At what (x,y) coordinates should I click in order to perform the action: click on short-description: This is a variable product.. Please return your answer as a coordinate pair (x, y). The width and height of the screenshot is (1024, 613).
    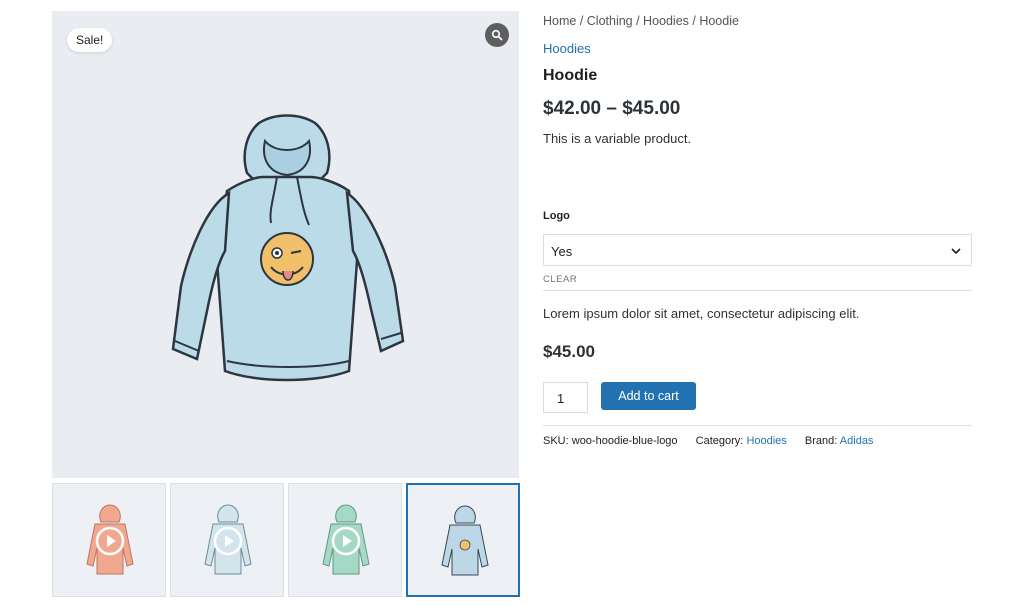
    Looking at the image, I should click on (617, 138).